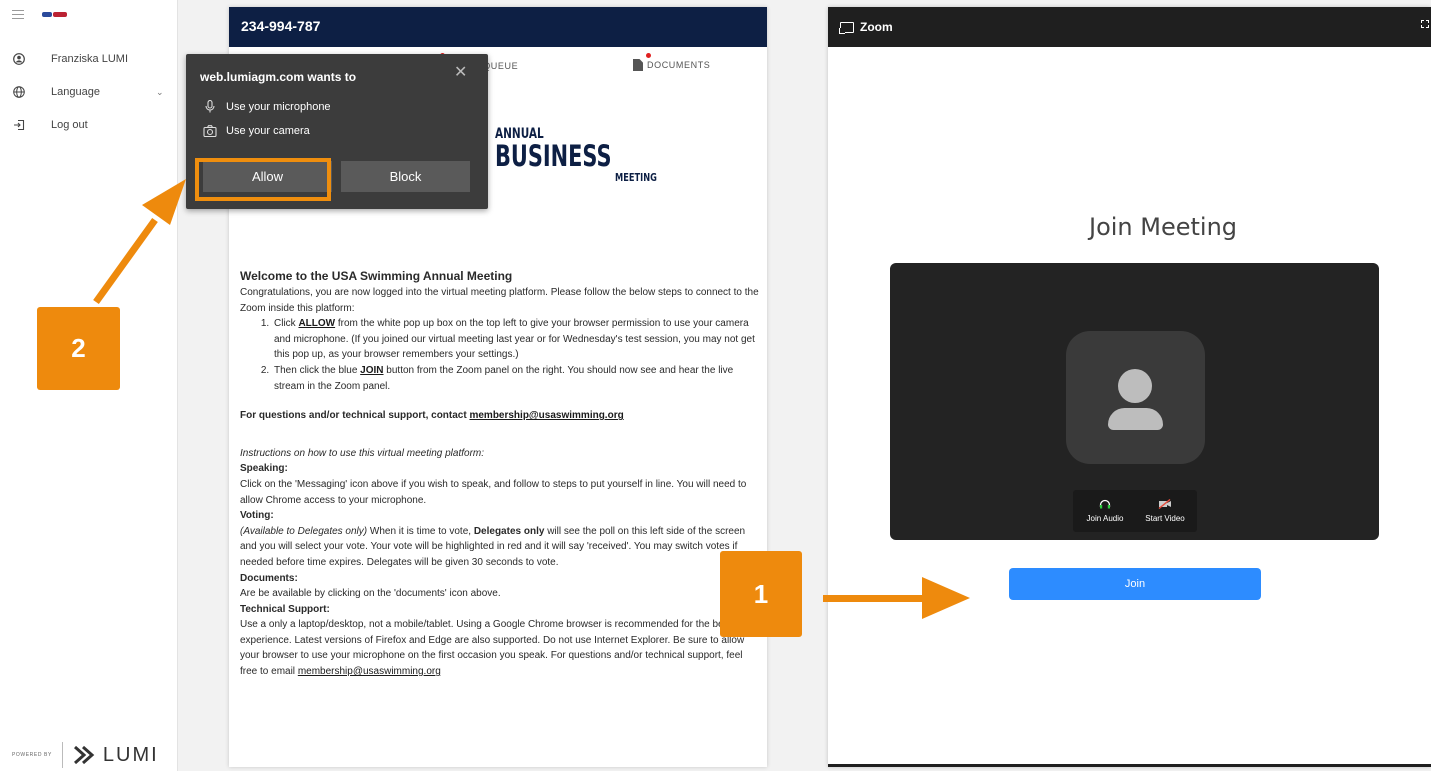 The height and width of the screenshot is (771, 1431). Describe the element at coordinates (896, 598) in the screenshot. I see `arrow-to-join` at that location.